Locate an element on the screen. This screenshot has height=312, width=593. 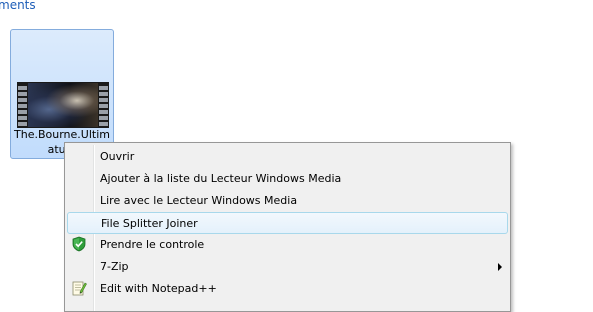
notepad-icon is located at coordinates (79, 288).